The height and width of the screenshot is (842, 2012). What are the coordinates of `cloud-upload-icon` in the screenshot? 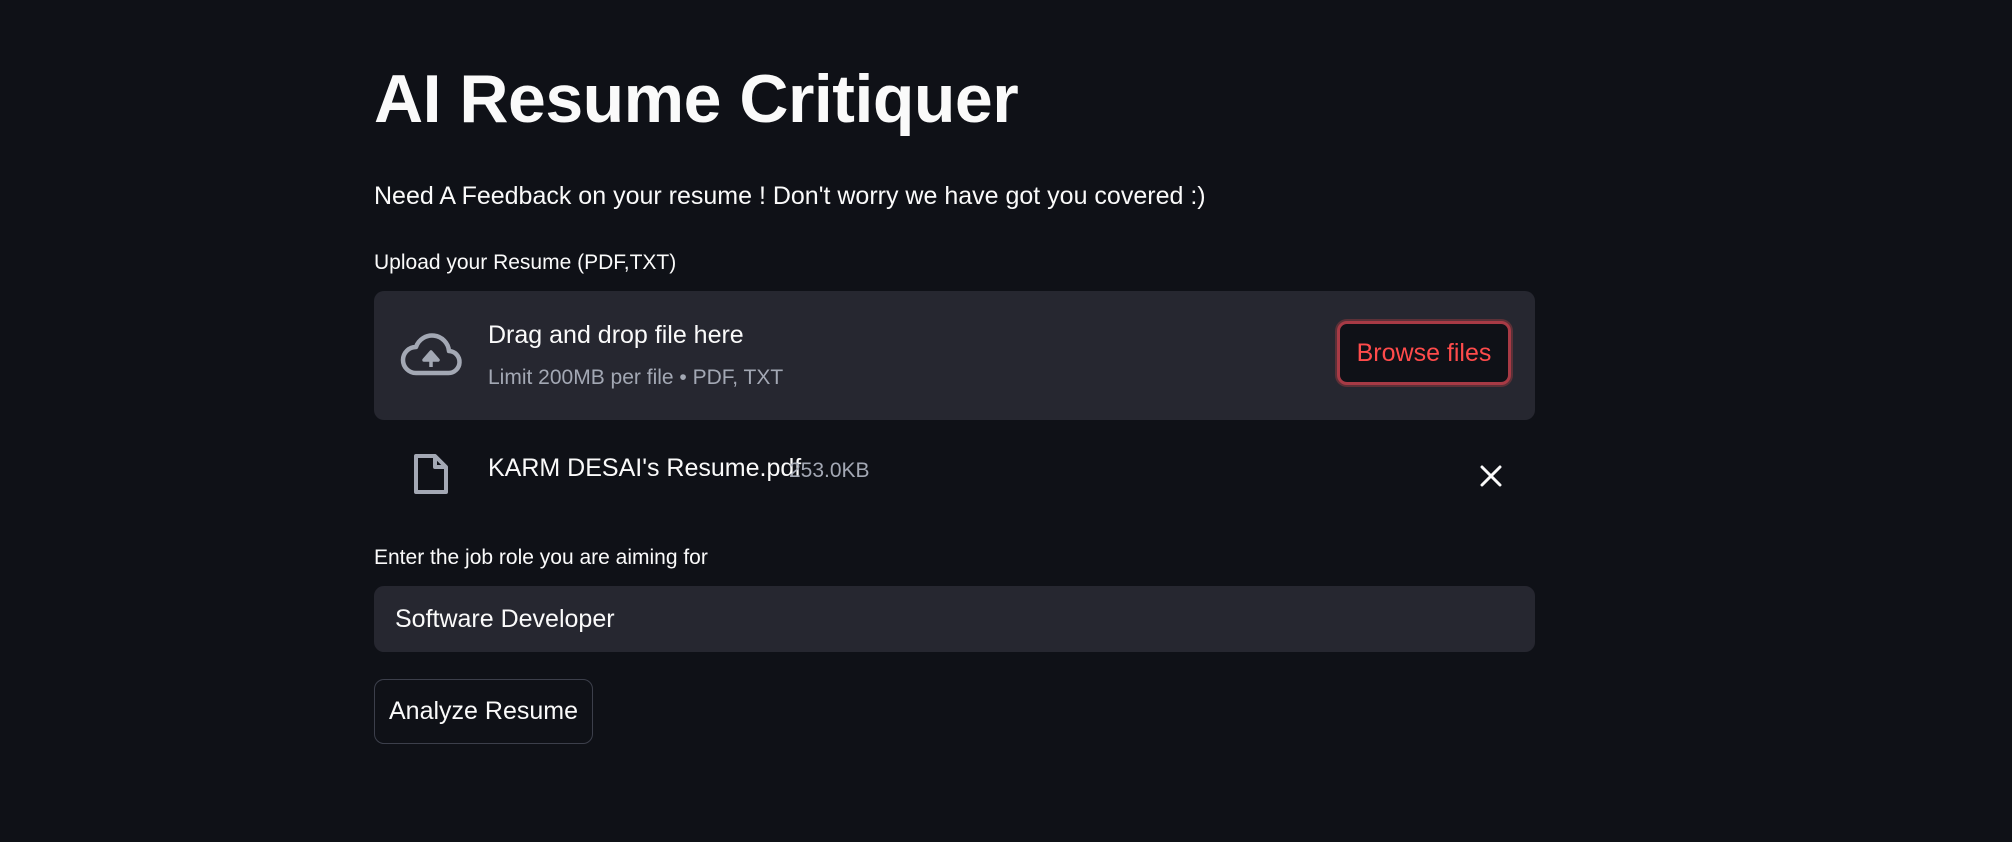 It's located at (431, 354).